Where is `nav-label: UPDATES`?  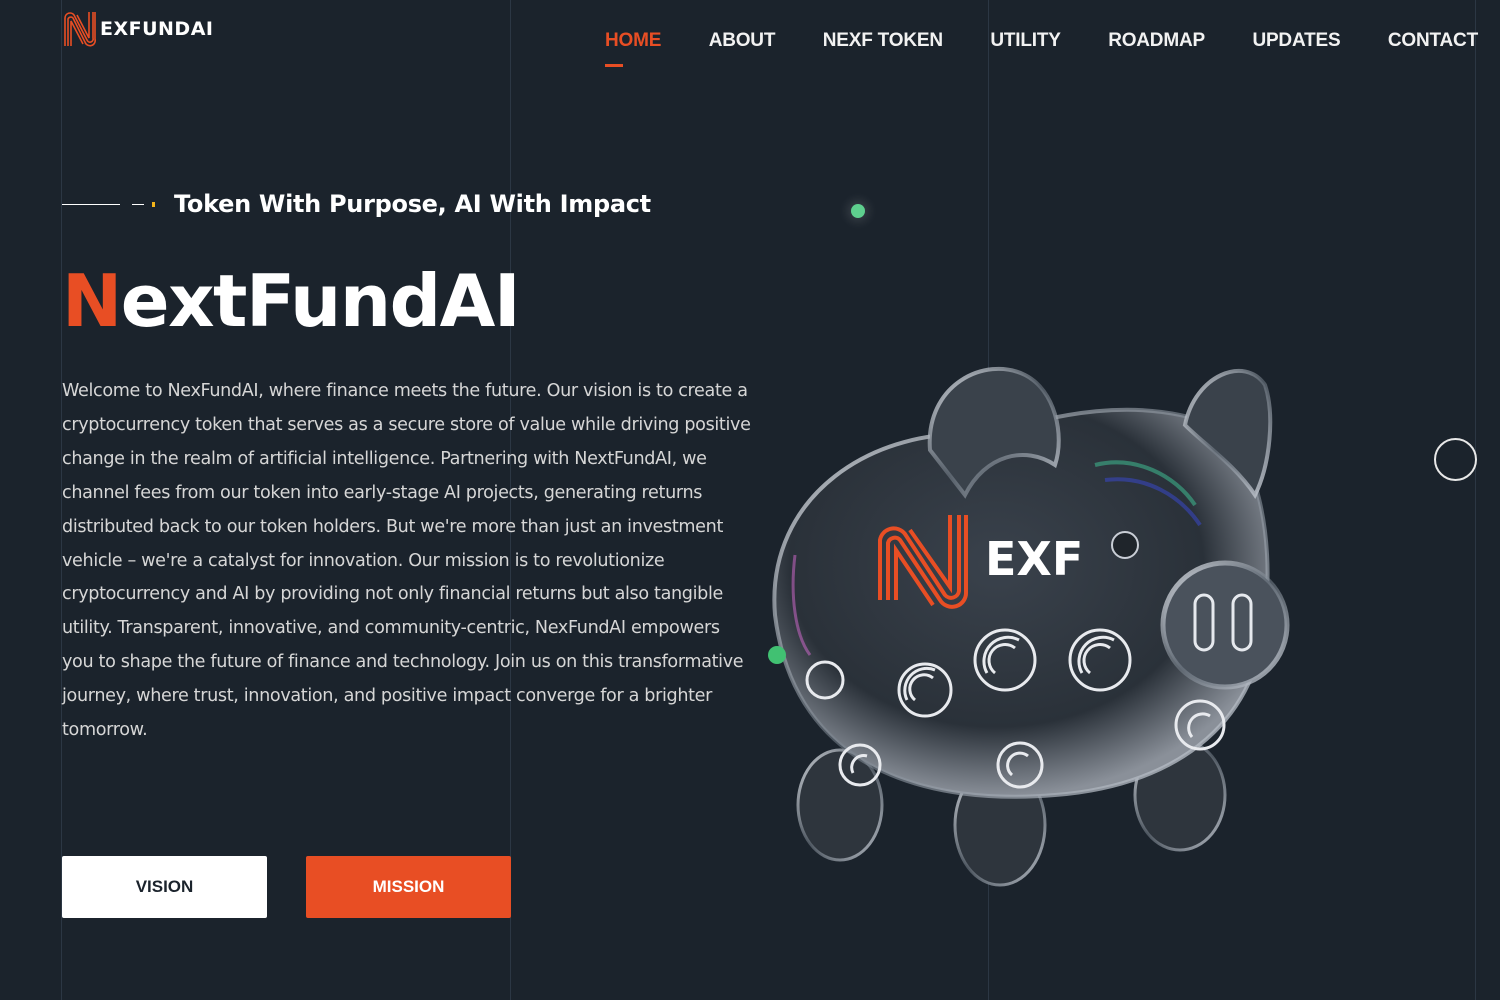 nav-label: UPDATES is located at coordinates (1296, 40).